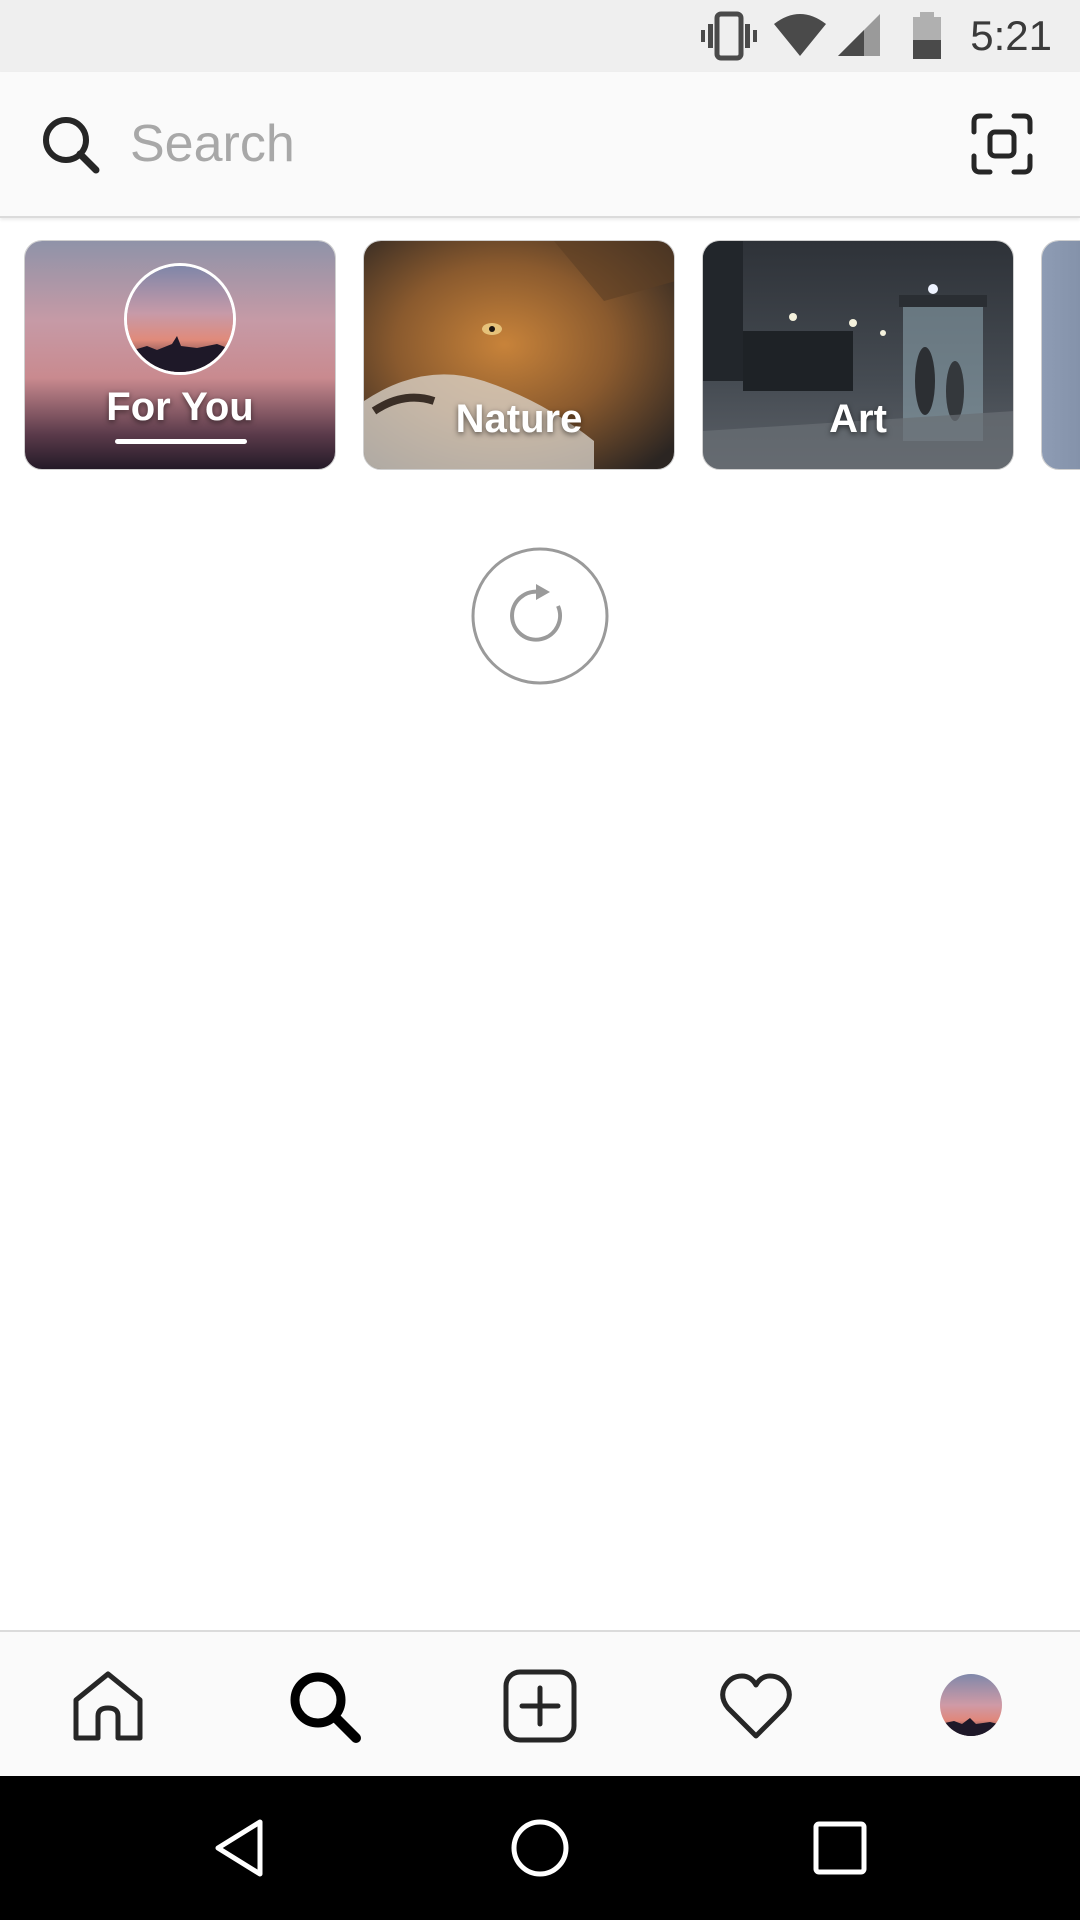  What do you see at coordinates (756, 1706) in the screenshot?
I see `heart-icon` at bounding box center [756, 1706].